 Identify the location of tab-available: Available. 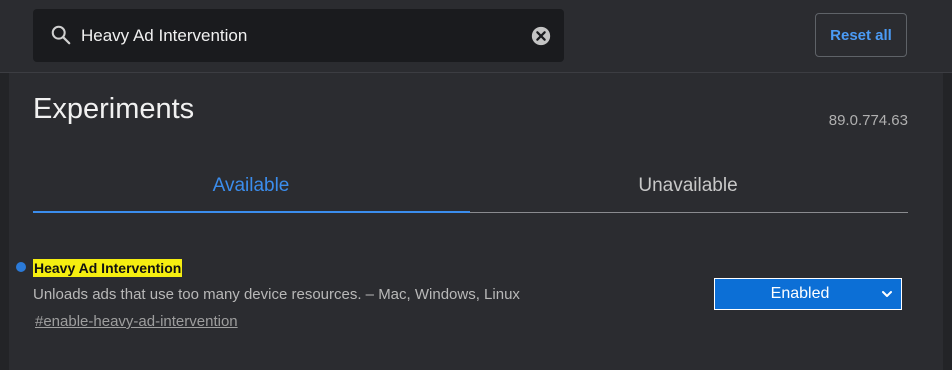
(251, 186).